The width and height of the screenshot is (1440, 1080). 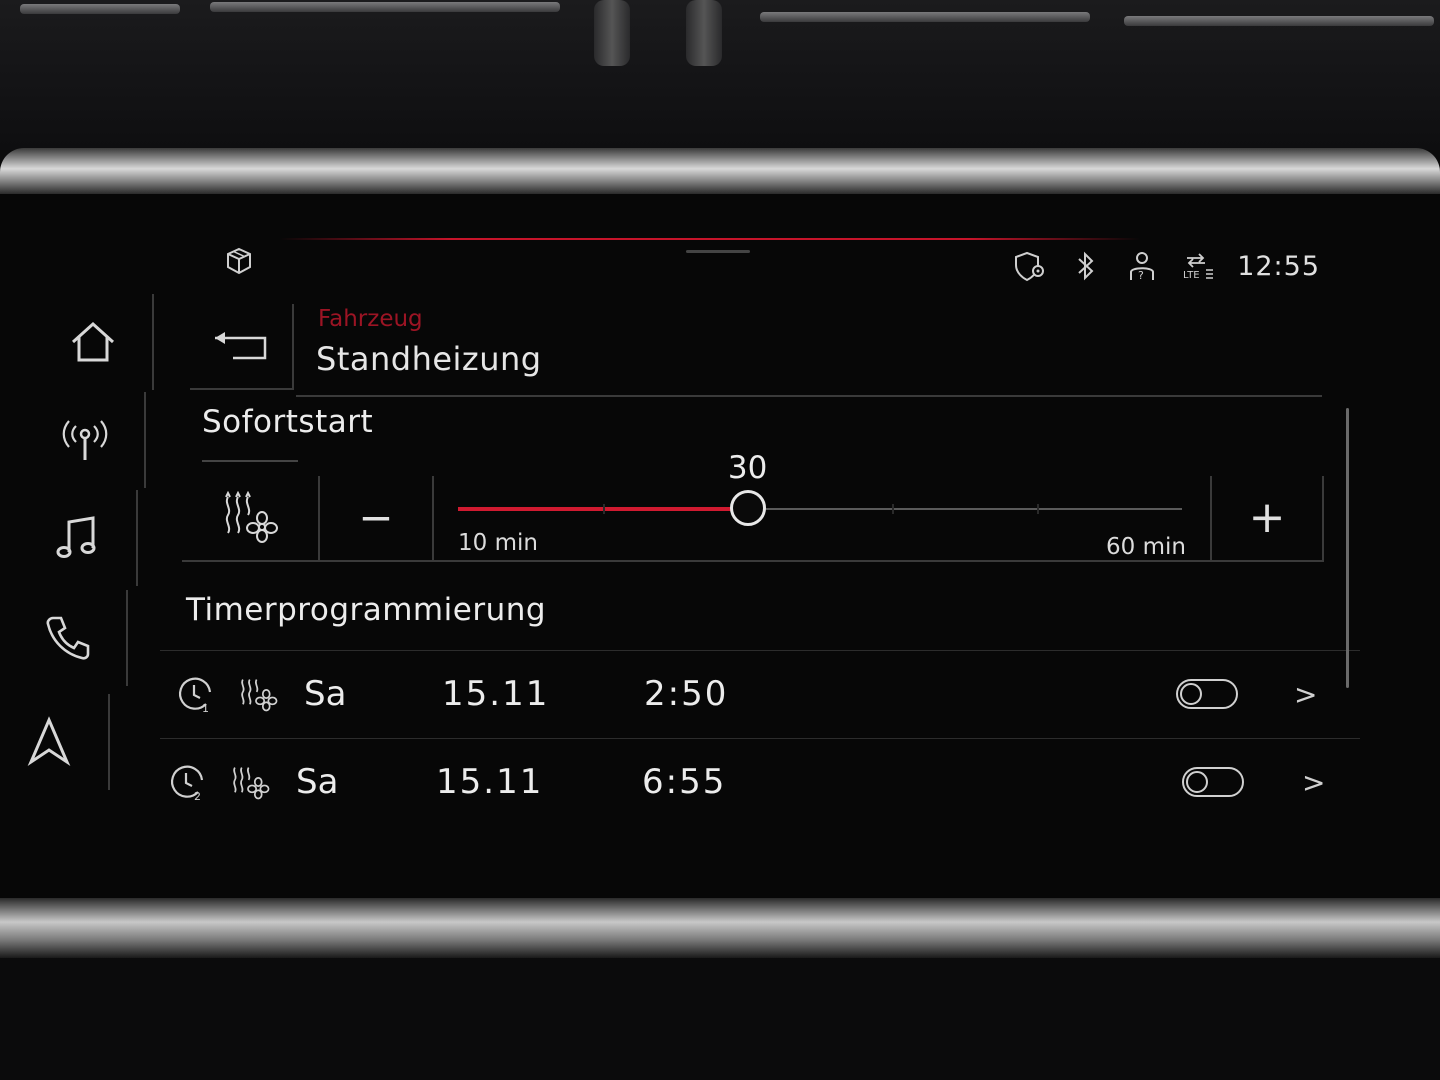 What do you see at coordinates (288, 422) in the screenshot?
I see `section-title-sofortstart: Sofortstart` at bounding box center [288, 422].